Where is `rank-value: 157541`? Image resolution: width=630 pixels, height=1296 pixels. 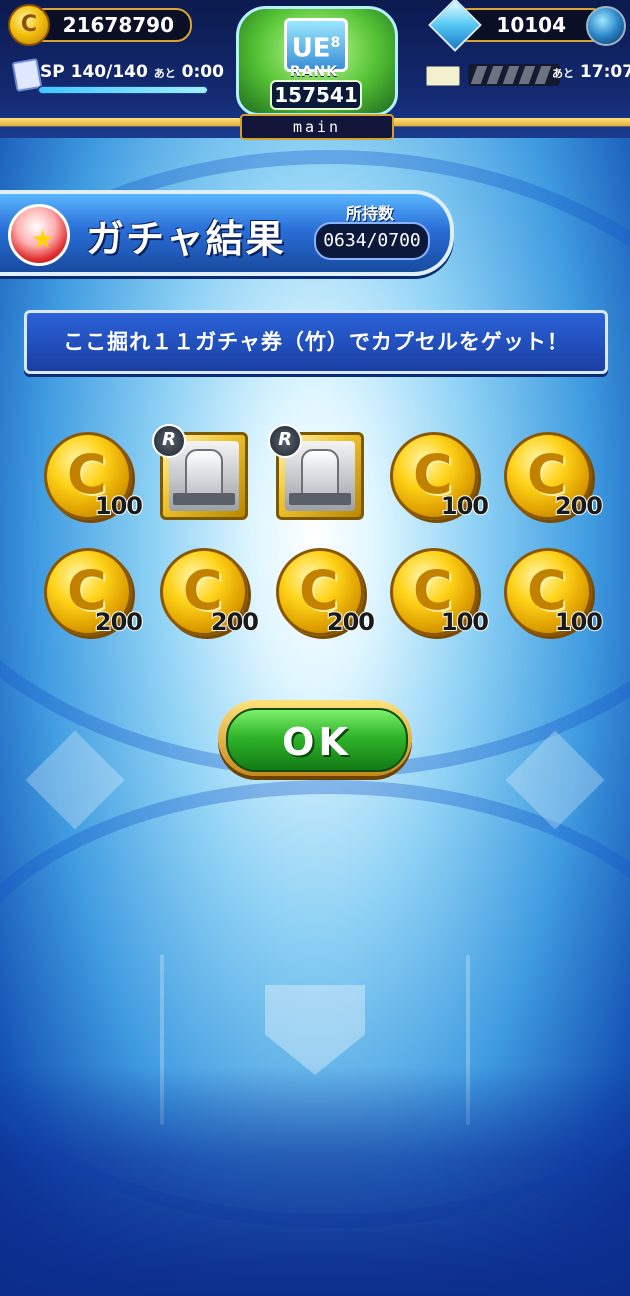
rank-value: 157541 is located at coordinates (316, 95).